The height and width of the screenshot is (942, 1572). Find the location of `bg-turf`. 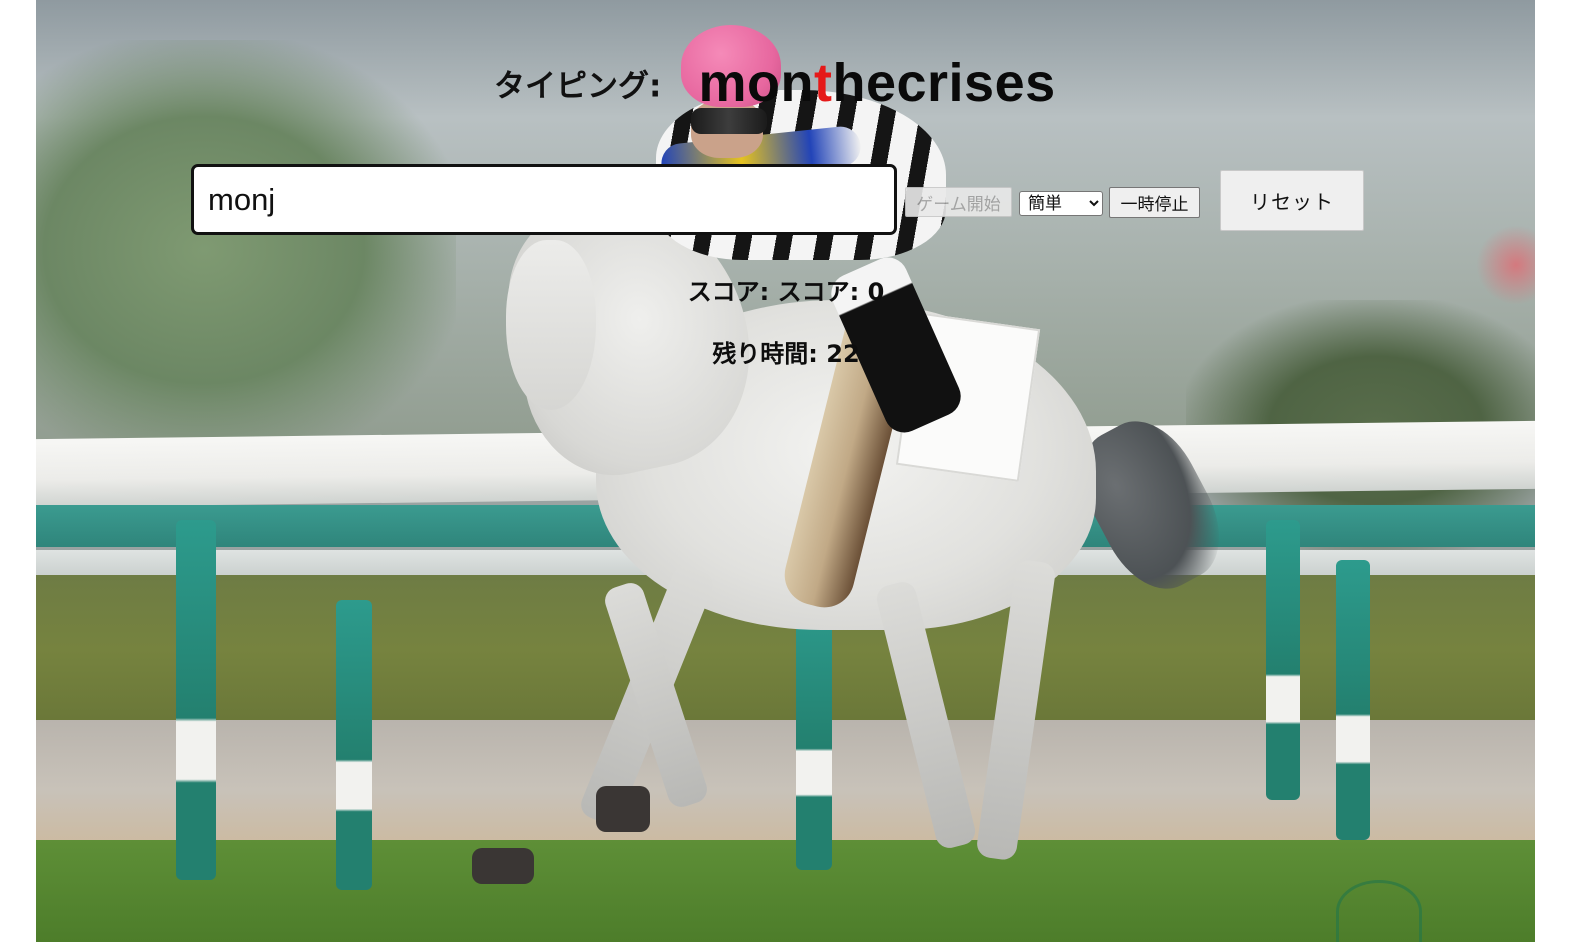

bg-turf is located at coordinates (785, 891).